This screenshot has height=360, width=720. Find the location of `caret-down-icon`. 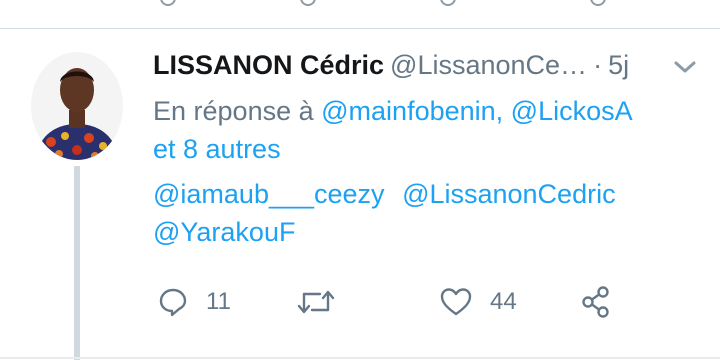

caret-down-icon is located at coordinates (685, 67).